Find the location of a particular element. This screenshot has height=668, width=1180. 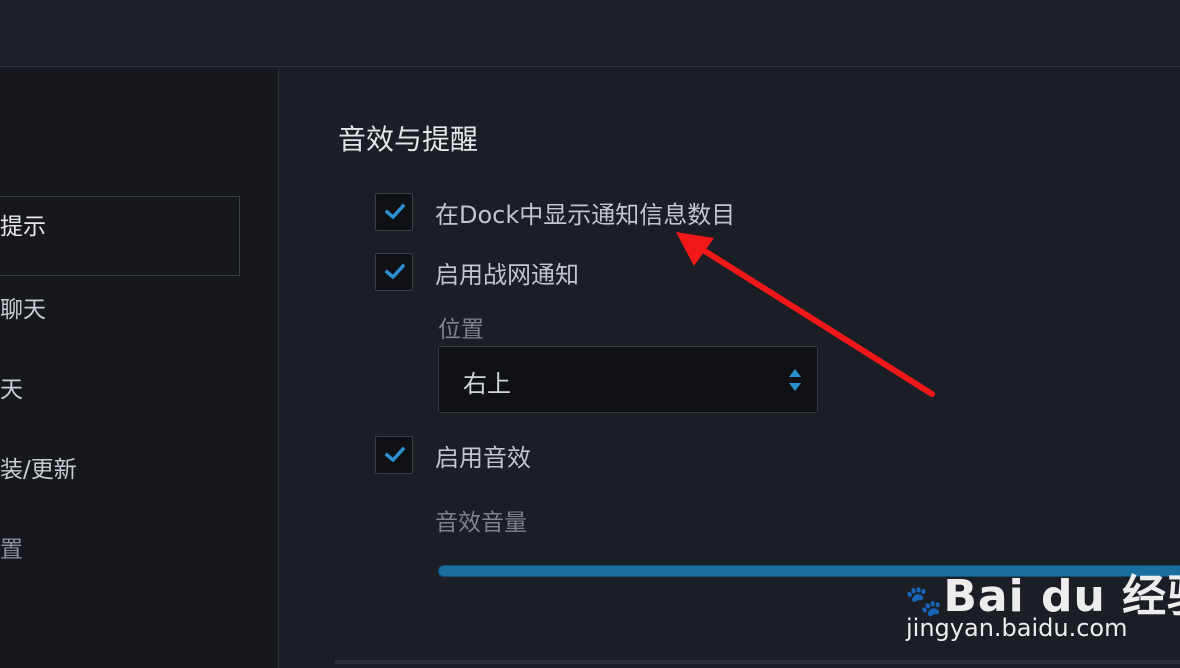

watermark-url: jingyan.baidu.com is located at coordinates (1017, 628).